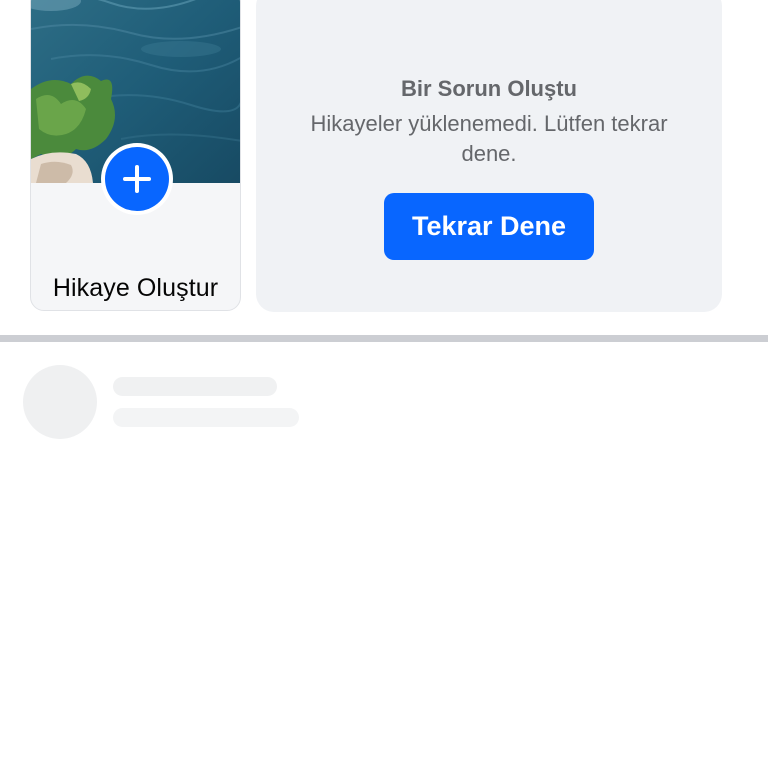  I want to click on skeleton-avatar, so click(60, 402).